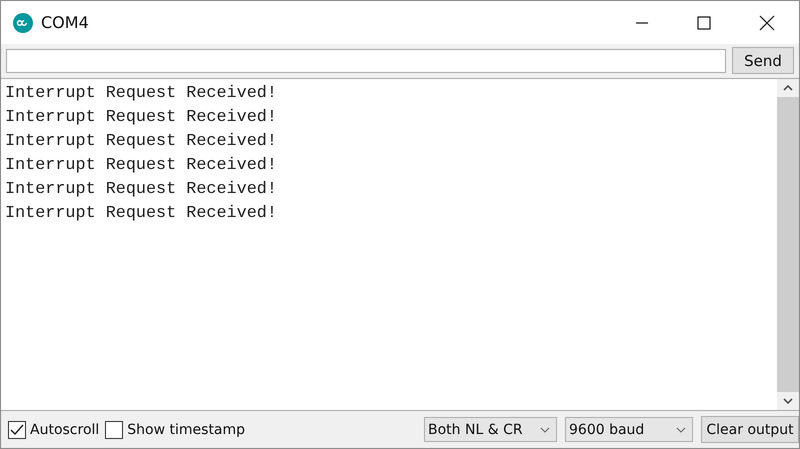 This screenshot has height=449, width=800. Describe the element at coordinates (788, 401) in the screenshot. I see `scroll-down-icon` at that location.